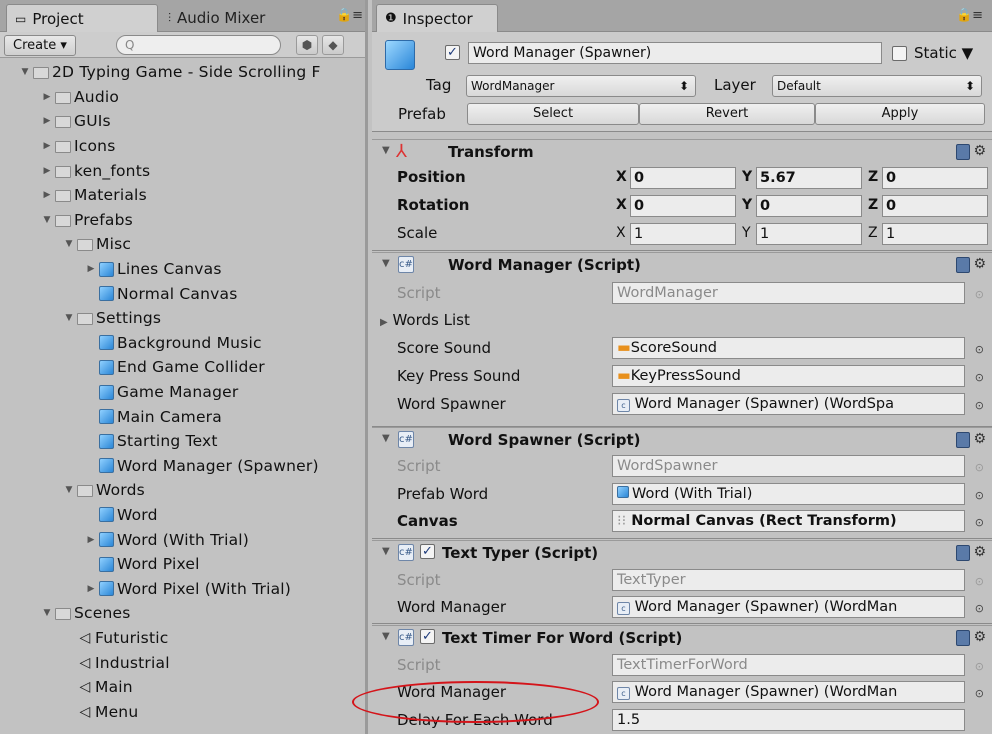 The height and width of the screenshot is (734, 992). What do you see at coordinates (182, 97) in the screenshot?
I see `tree-item: ▶ Audio` at bounding box center [182, 97].